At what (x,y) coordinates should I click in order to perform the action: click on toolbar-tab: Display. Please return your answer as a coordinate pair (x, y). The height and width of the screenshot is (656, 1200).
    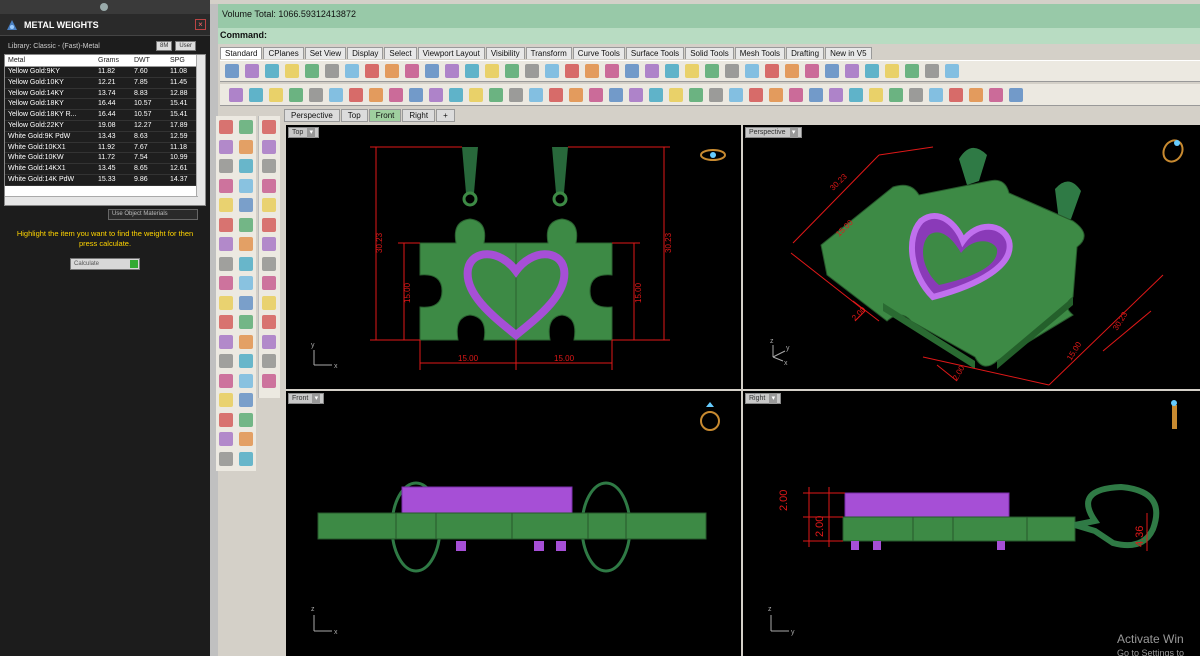
    Looking at the image, I should click on (365, 53).